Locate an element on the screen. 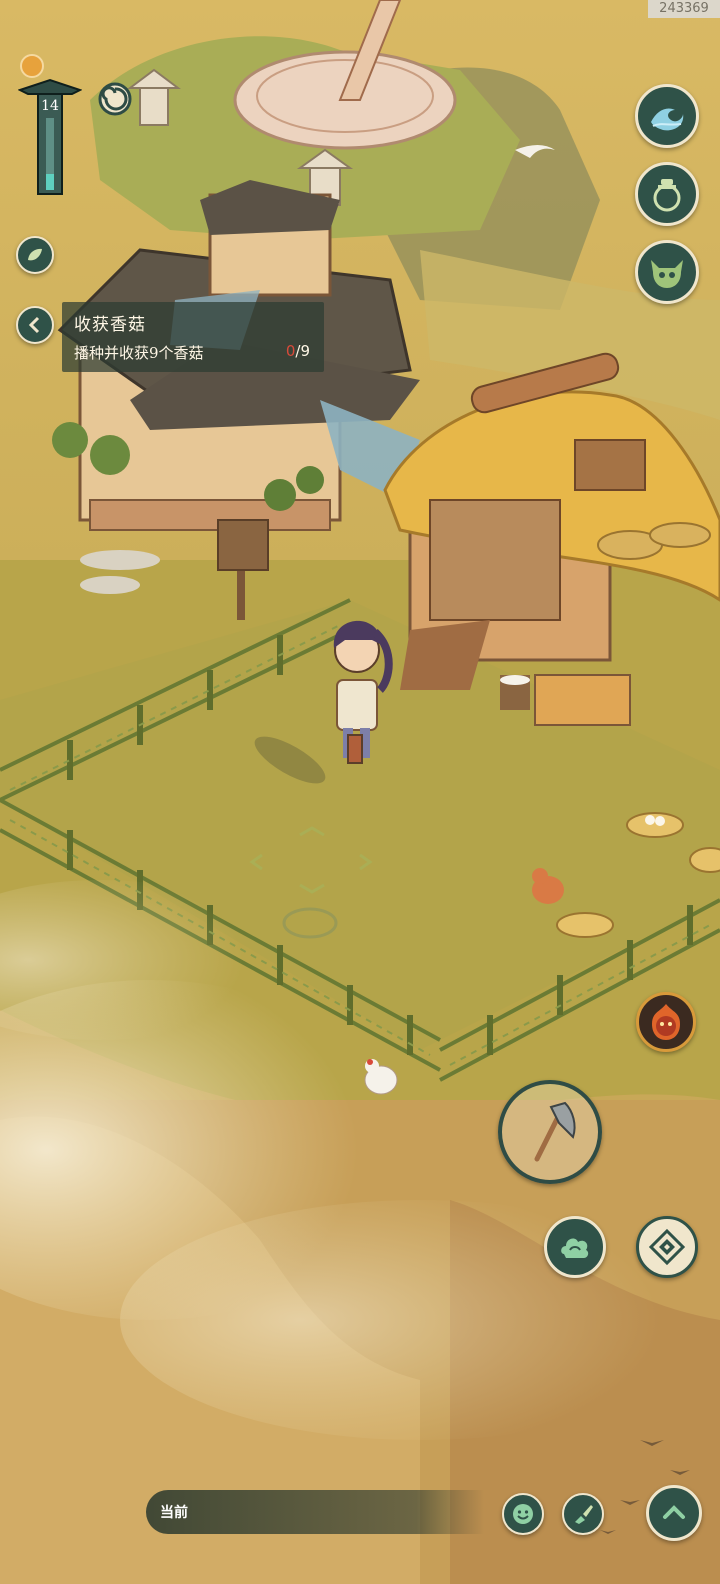 This screenshot has width=720, height=1584. jar-button is located at coordinates (667, 194).